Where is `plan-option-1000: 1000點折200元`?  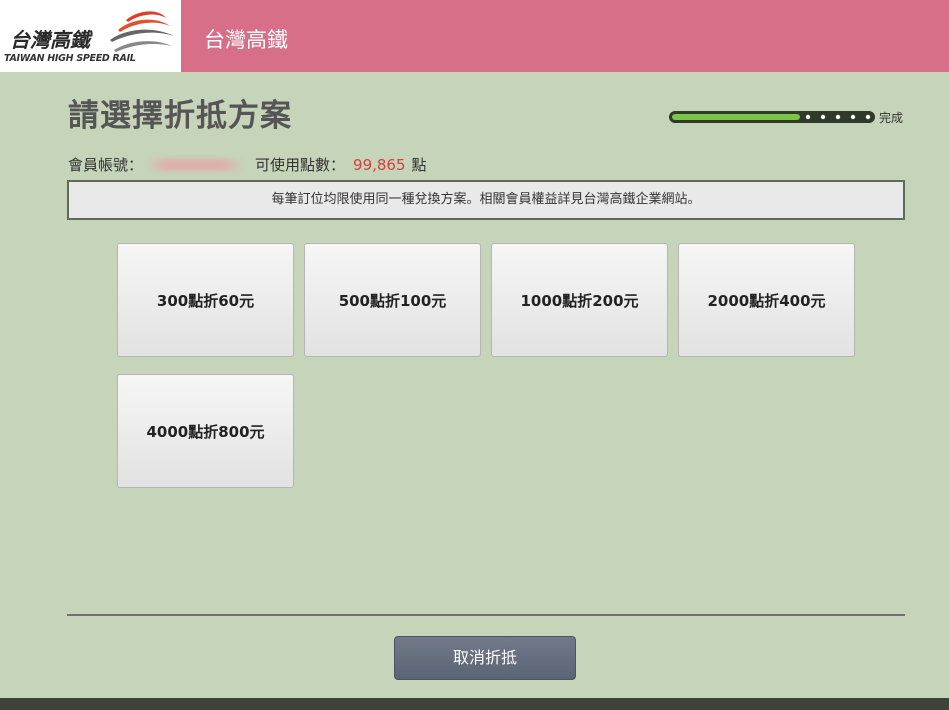 plan-option-1000: 1000點折200元 is located at coordinates (579, 300).